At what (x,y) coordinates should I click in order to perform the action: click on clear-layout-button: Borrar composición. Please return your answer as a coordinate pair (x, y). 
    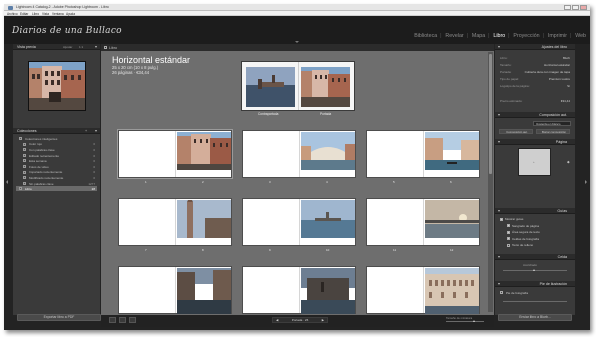
    Looking at the image, I should click on (553, 131).